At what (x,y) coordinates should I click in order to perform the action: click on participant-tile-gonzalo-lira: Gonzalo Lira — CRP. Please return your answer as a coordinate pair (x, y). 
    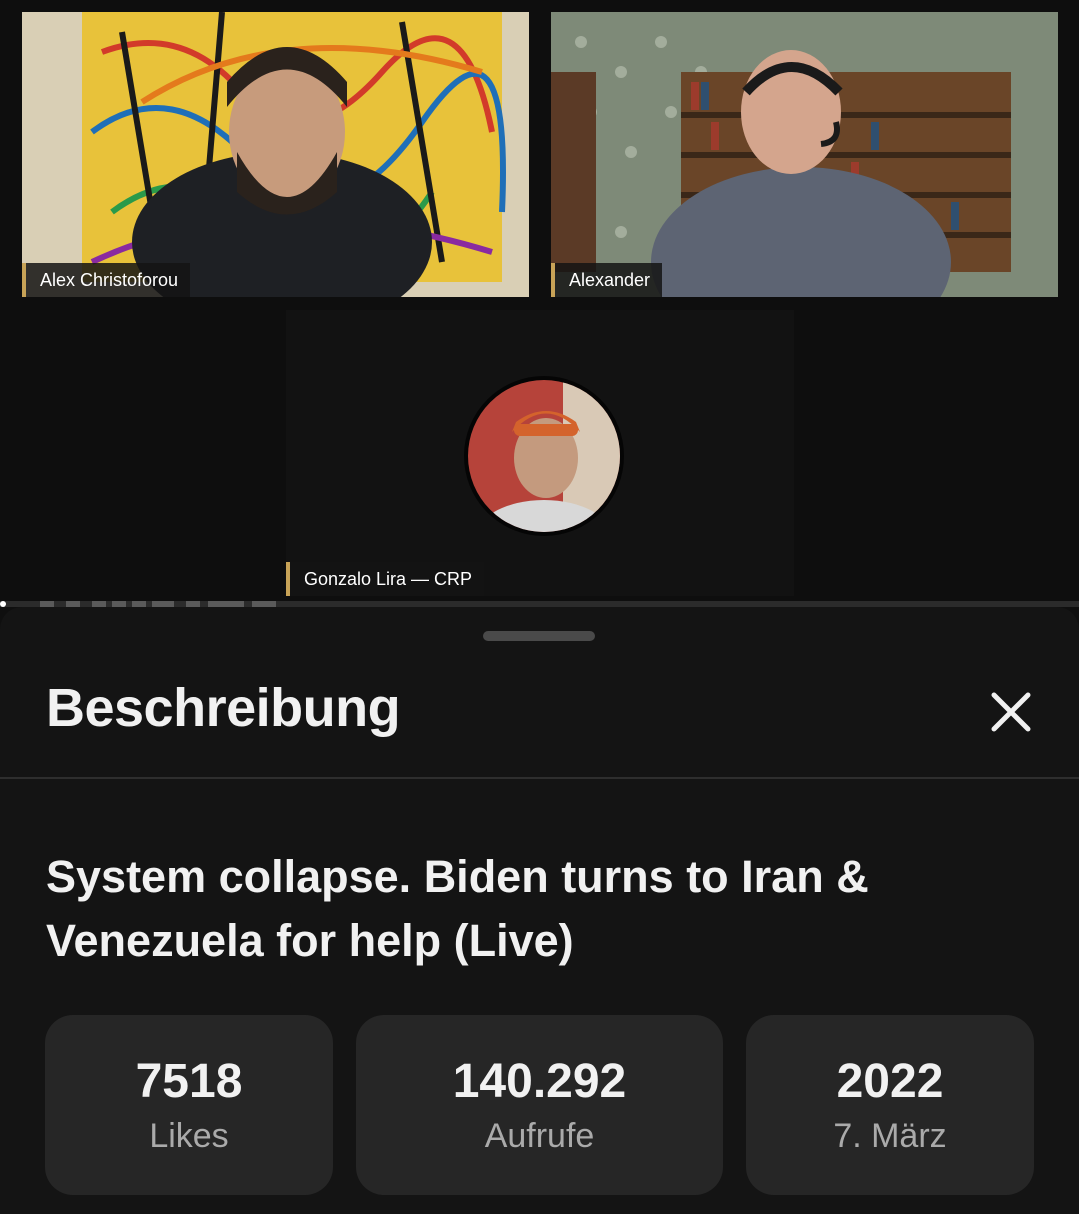
    Looking at the image, I should click on (540, 453).